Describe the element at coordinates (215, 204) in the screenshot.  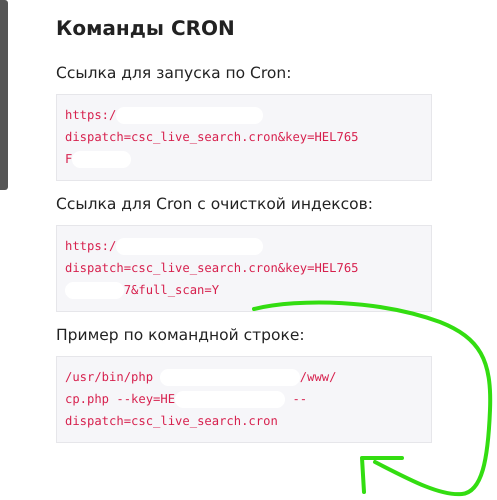
I see `section-label: Ссылка для Cron с очисткой индексов:` at that location.